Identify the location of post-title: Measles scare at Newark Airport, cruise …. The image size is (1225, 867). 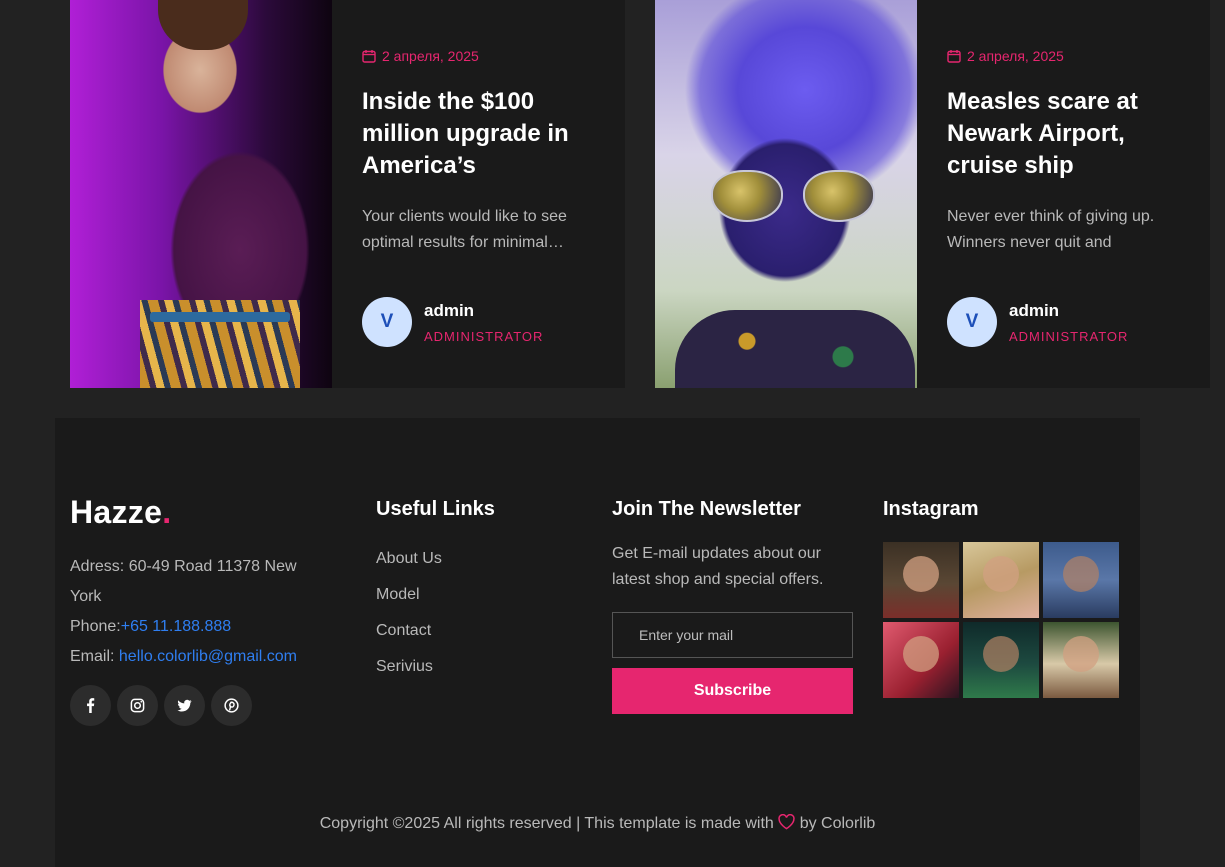
(1063, 134).